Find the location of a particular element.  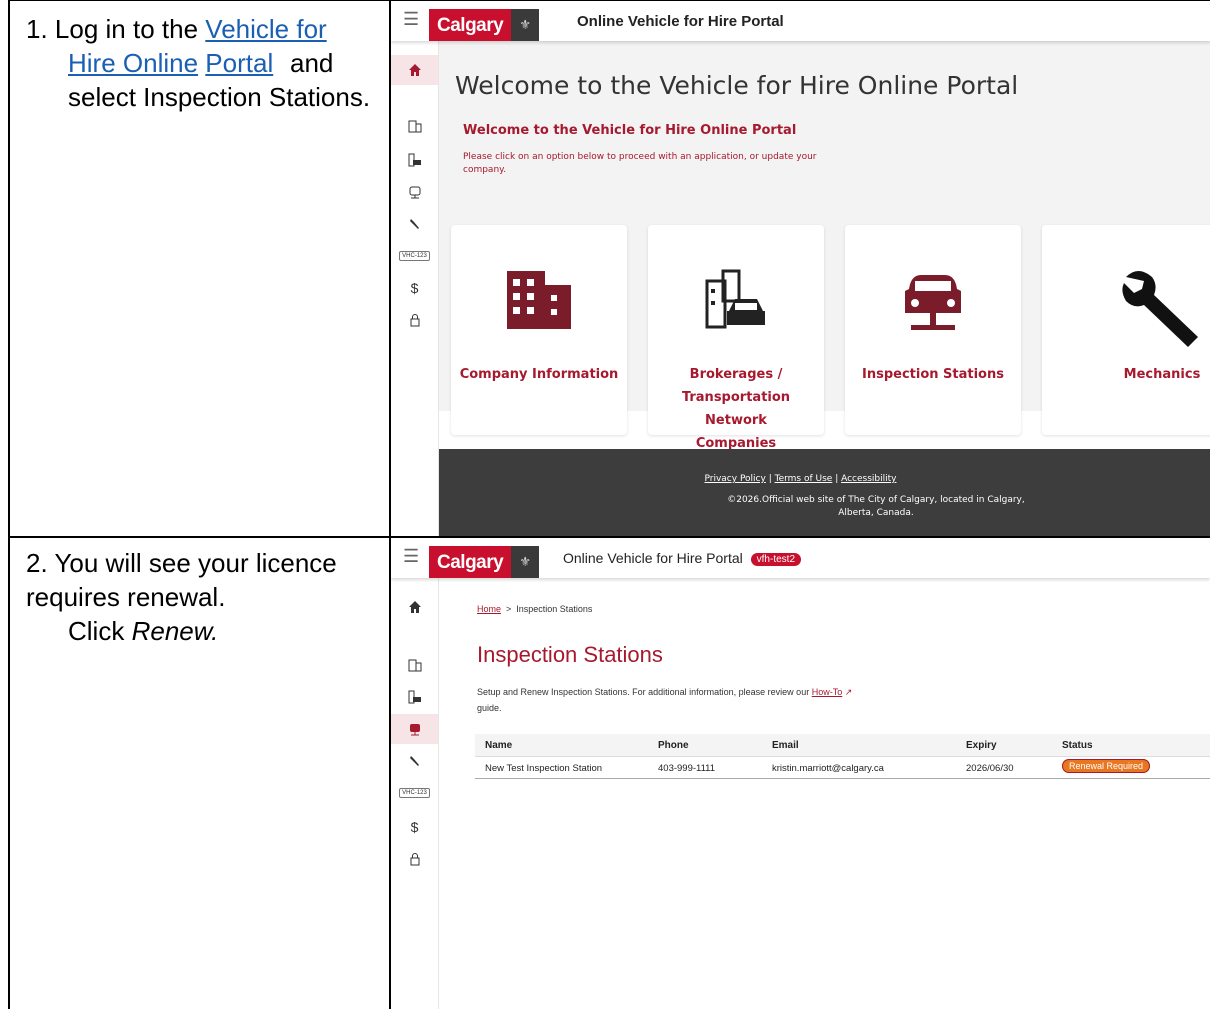

how-to-link: How-To is located at coordinates (827, 692).